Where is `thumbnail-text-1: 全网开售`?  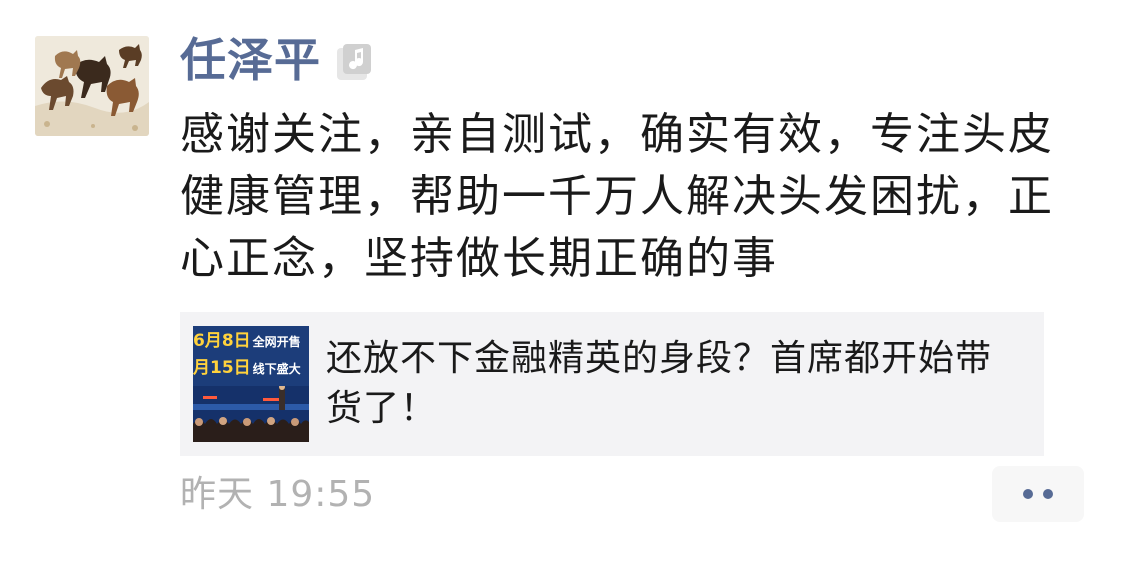 thumbnail-text-1: 全网开售 is located at coordinates (276, 342).